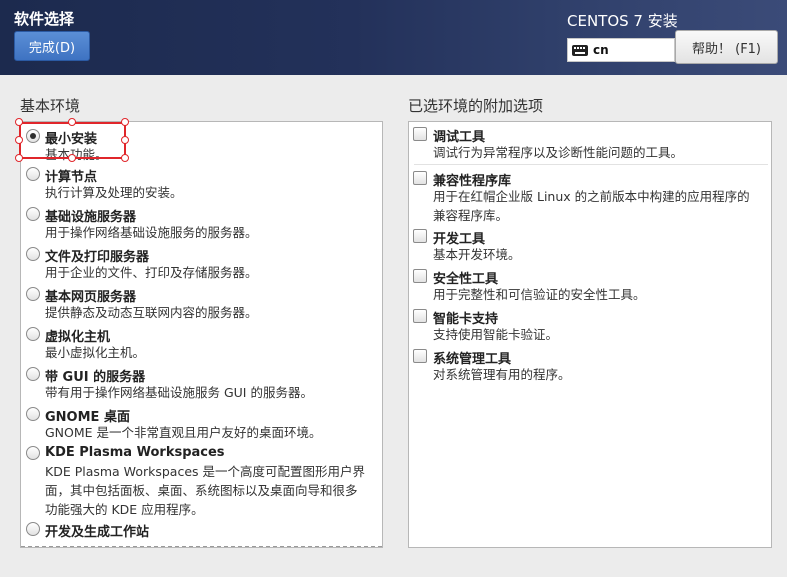 This screenshot has height=577, width=787. Describe the element at coordinates (183, 432) in the screenshot. I see `env-item-desc: GNOME 是一个非常直观且用户友好的桌面环境。` at that location.